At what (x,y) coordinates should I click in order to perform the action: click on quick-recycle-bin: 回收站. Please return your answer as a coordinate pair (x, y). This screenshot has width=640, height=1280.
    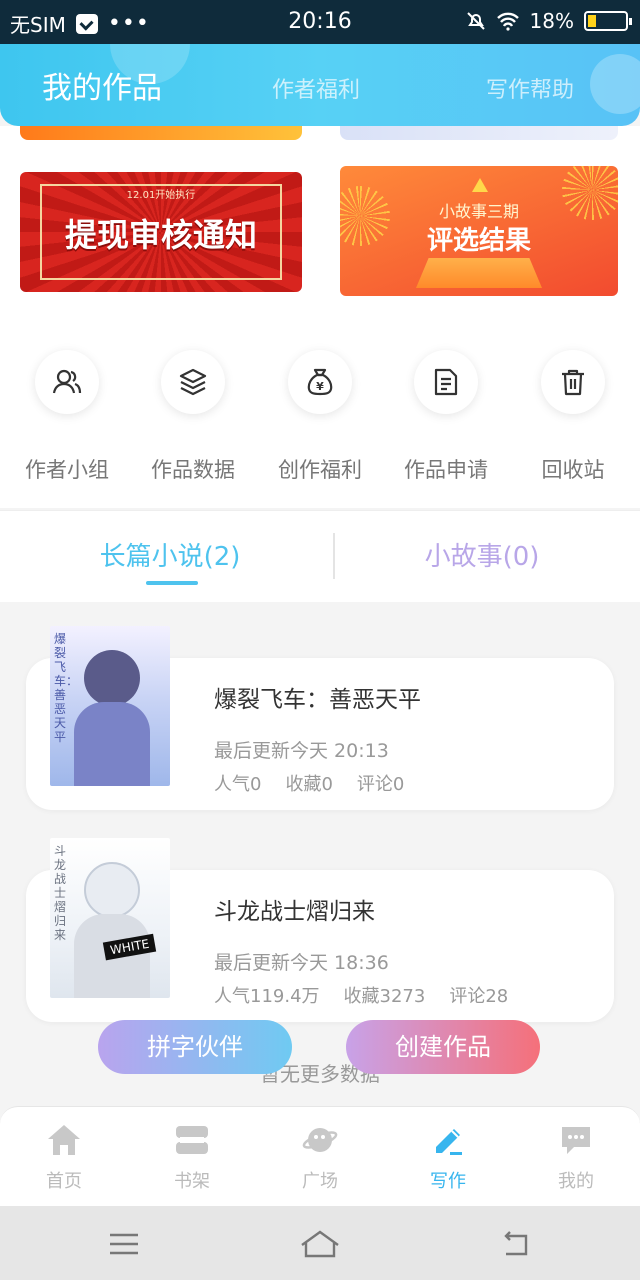
    Looking at the image, I should click on (573, 417).